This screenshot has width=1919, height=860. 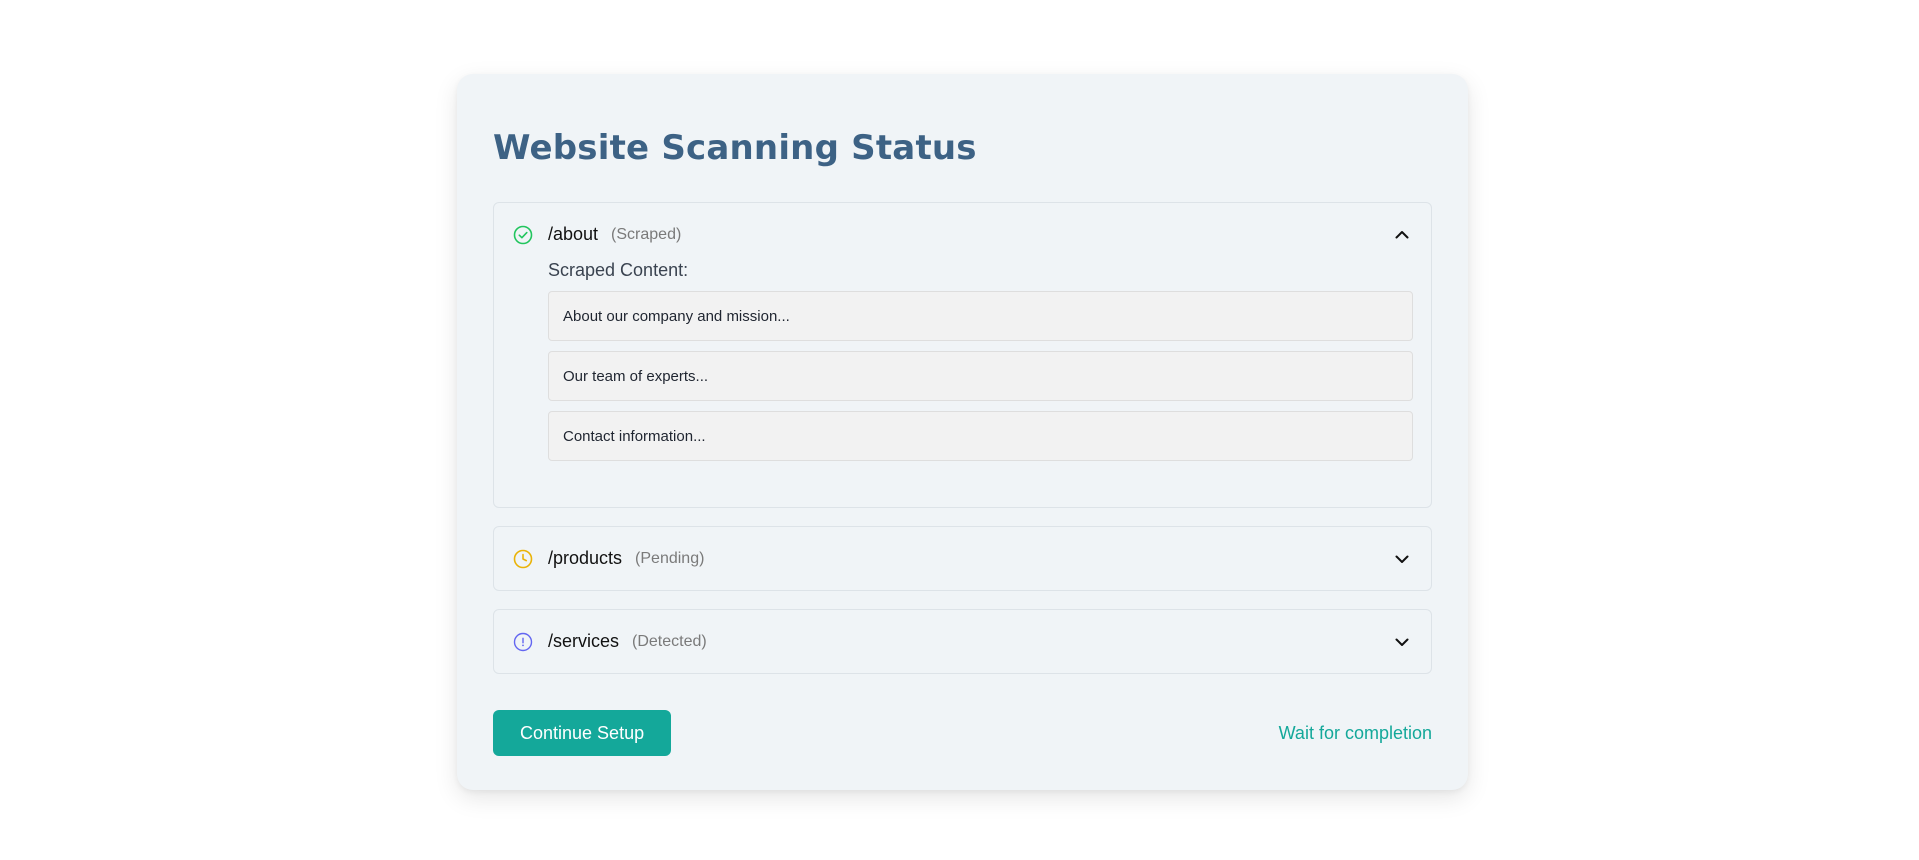 I want to click on chevron-up-icon, so click(x=1402, y=235).